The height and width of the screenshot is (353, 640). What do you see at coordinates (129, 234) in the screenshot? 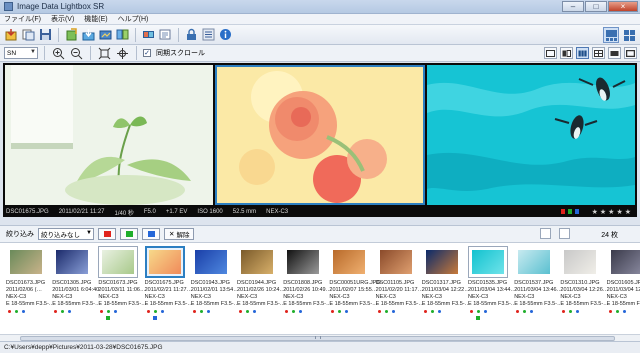
I see `filter-green-button` at bounding box center [129, 234].